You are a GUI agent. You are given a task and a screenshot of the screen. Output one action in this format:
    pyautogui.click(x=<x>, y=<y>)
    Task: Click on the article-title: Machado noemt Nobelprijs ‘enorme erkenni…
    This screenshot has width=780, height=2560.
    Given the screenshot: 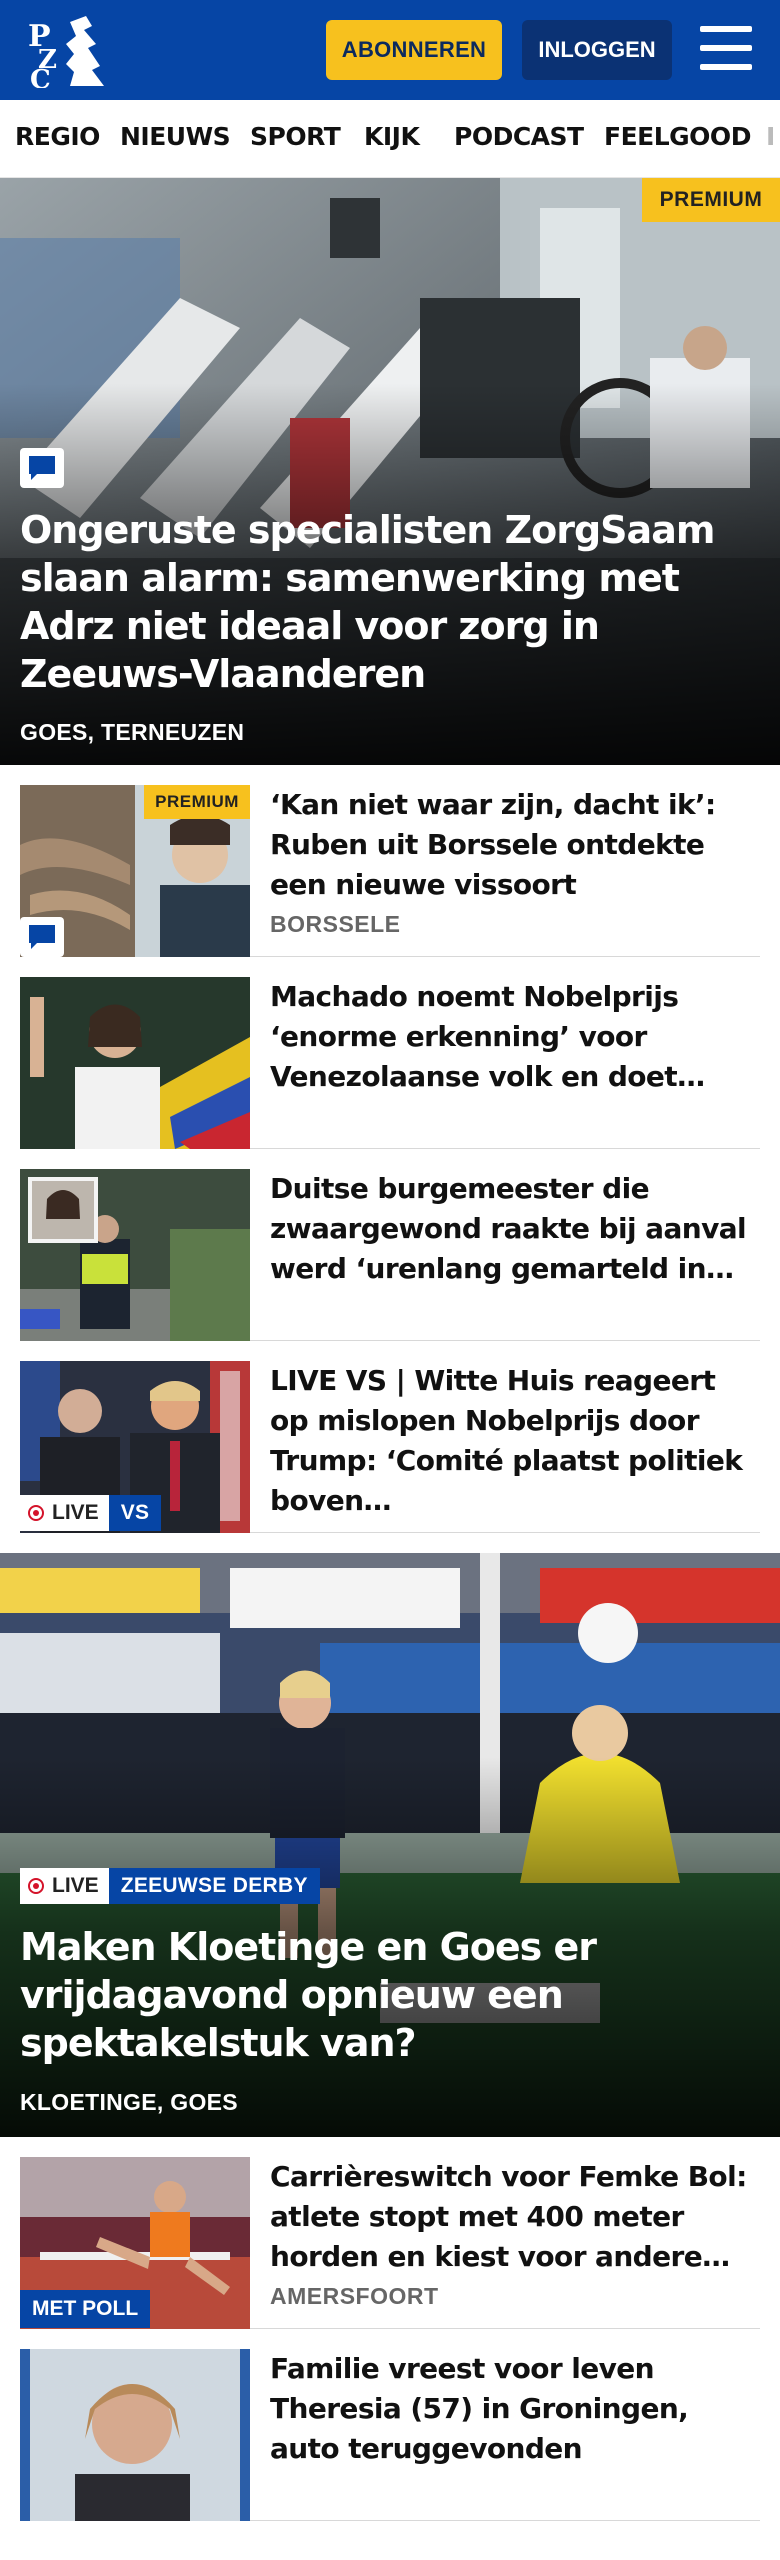 What is the action you would take?
    pyautogui.click(x=515, y=1037)
    